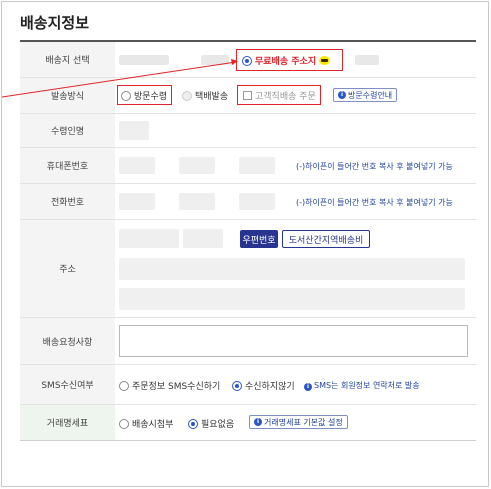 This screenshot has width=491, height=489. What do you see at coordinates (55, 23) in the screenshot?
I see `page-title: 배송지정보` at bounding box center [55, 23].